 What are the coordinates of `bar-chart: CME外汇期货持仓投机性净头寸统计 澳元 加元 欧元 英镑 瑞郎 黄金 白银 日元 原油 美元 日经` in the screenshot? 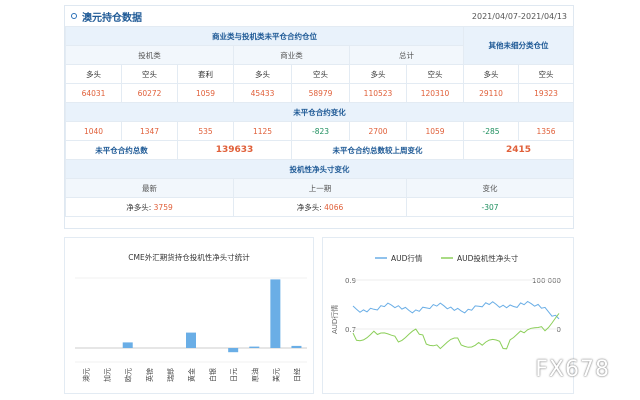 It's located at (191, 317).